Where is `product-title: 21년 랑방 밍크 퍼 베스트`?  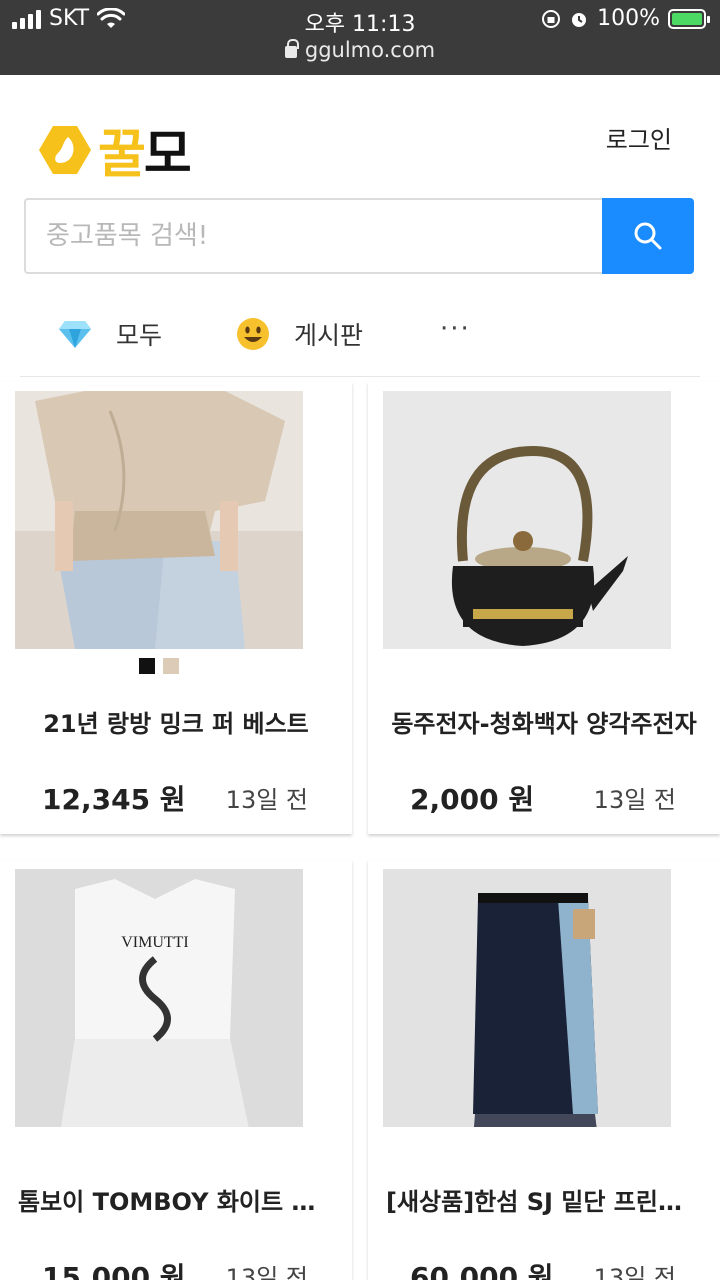 product-title: 21년 랑방 밍크 퍼 베스트 is located at coordinates (176, 724).